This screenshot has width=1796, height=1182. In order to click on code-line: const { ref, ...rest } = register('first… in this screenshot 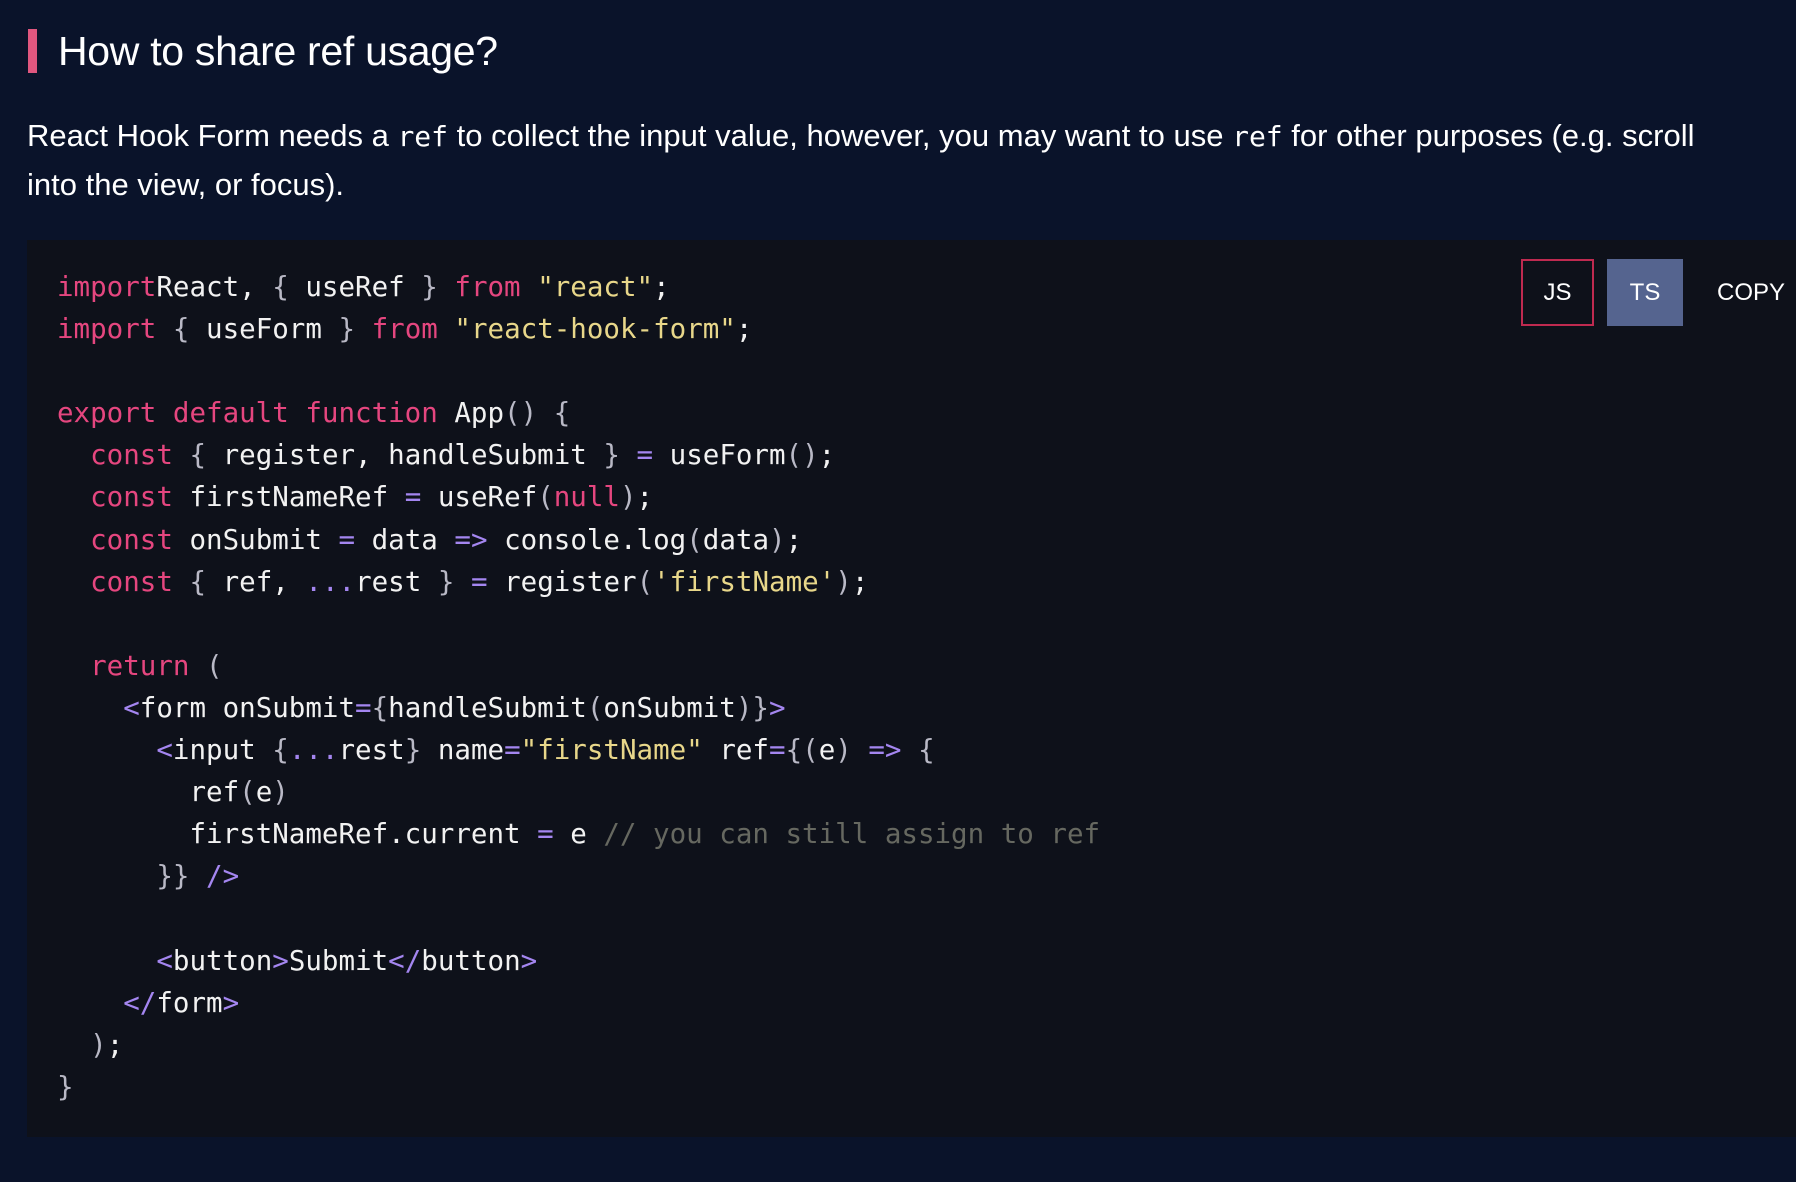, I will do `click(578, 582)`.